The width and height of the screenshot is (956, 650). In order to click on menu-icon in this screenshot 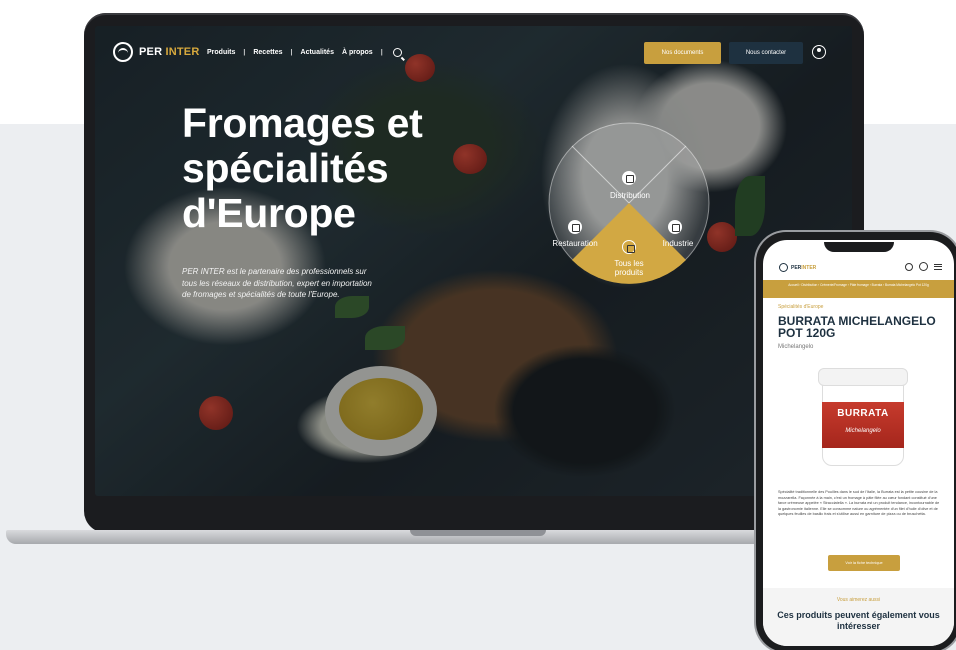, I will do `click(938, 266)`.